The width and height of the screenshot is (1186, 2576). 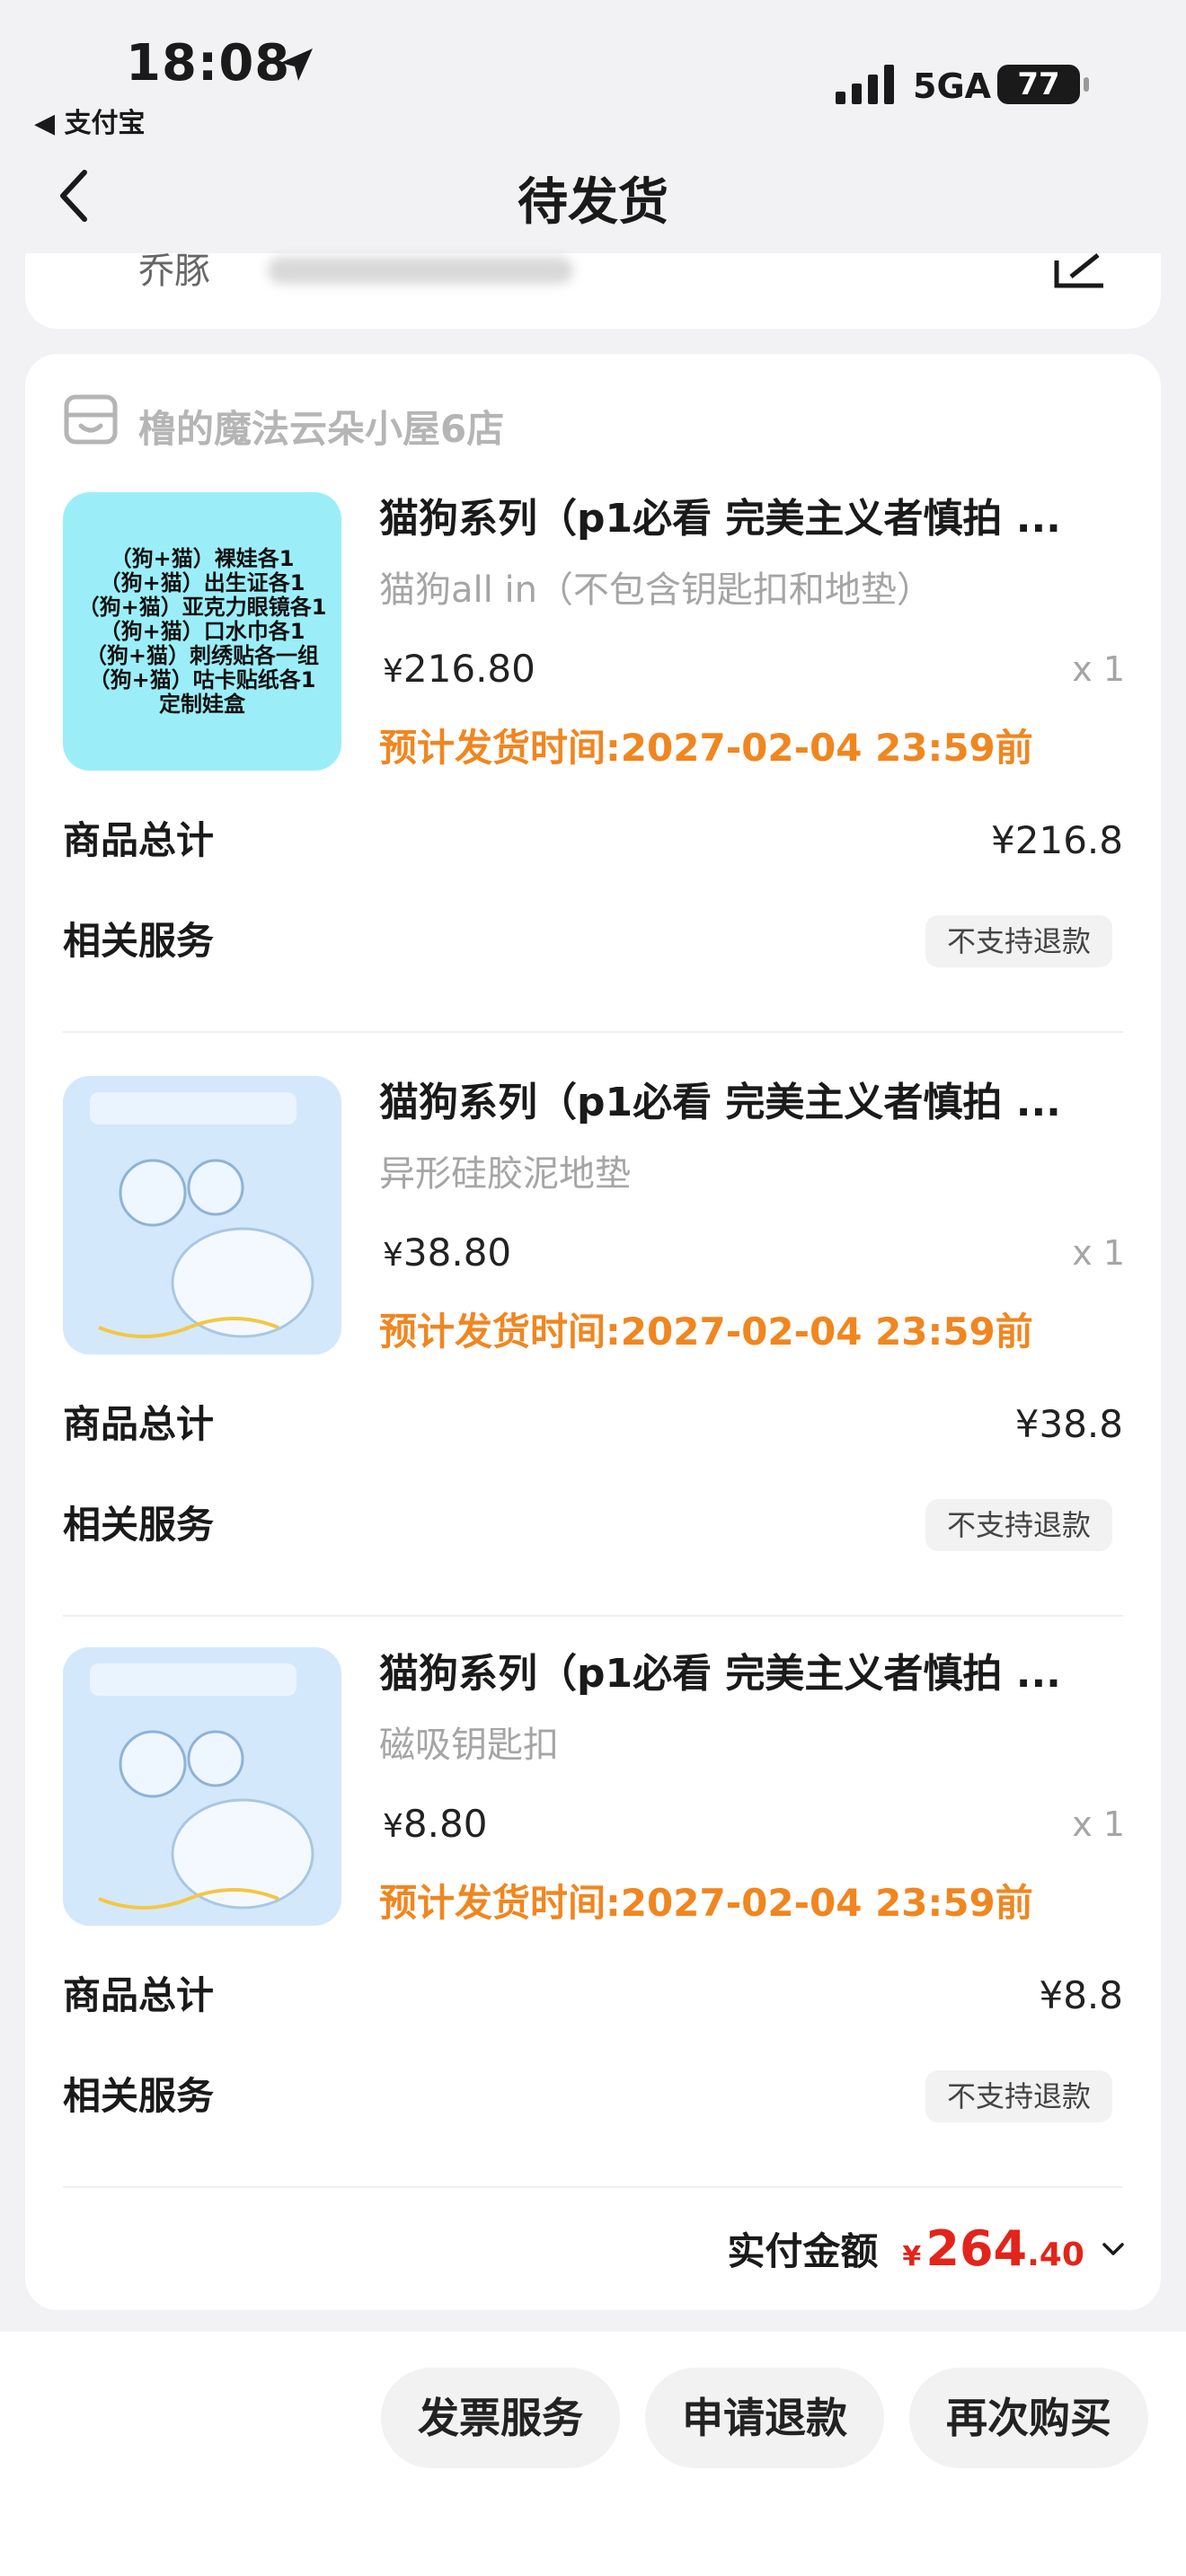 I want to click on total-integer: 264, so click(x=976, y=2248).